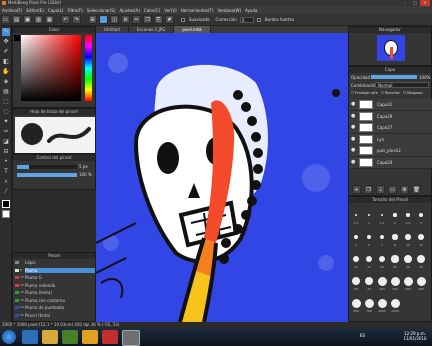 The height and width of the screenshot is (346, 432). Describe the element at coordinates (88, 68) in the screenshot. I see `hue-slider` at that location.